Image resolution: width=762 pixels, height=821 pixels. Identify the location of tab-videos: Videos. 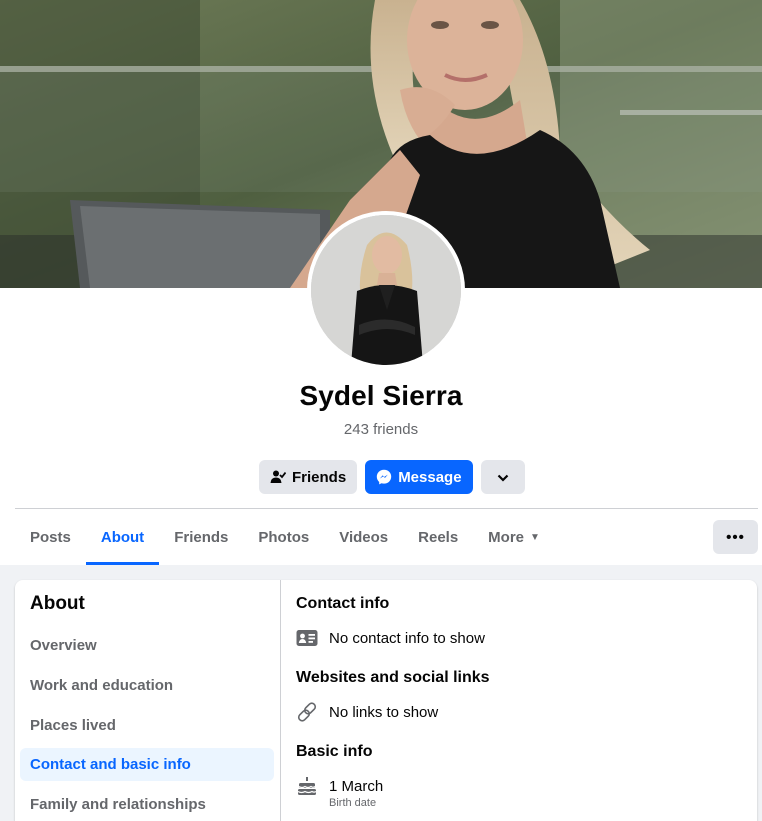
(363, 537).